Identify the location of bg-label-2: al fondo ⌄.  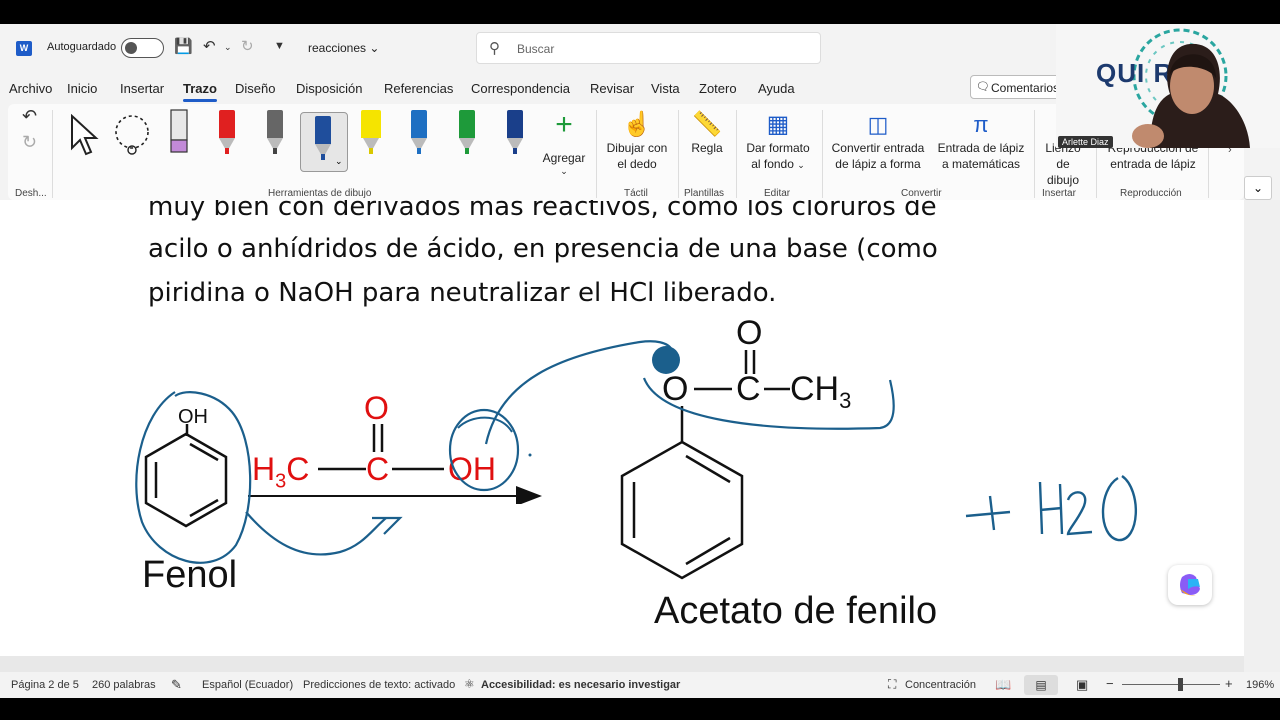
(778, 164).